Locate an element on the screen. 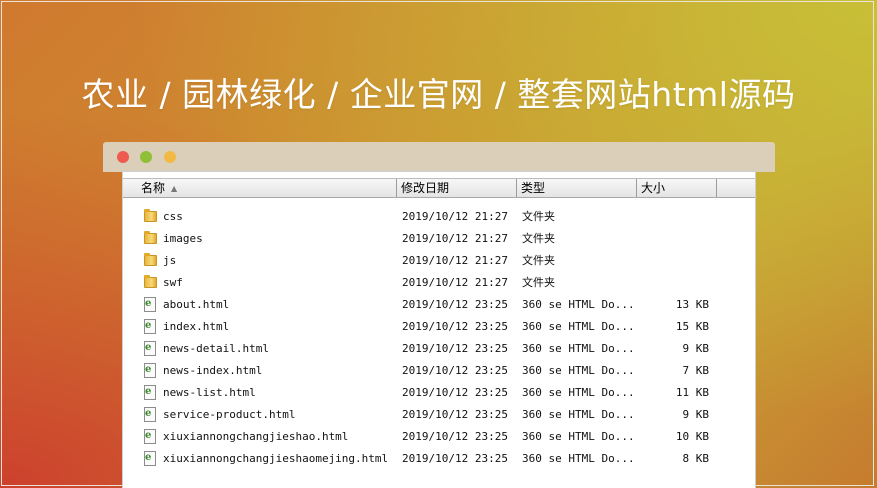  column-header-row: 名称 ▲ 修改日期 类型 大小 is located at coordinates (439, 188).